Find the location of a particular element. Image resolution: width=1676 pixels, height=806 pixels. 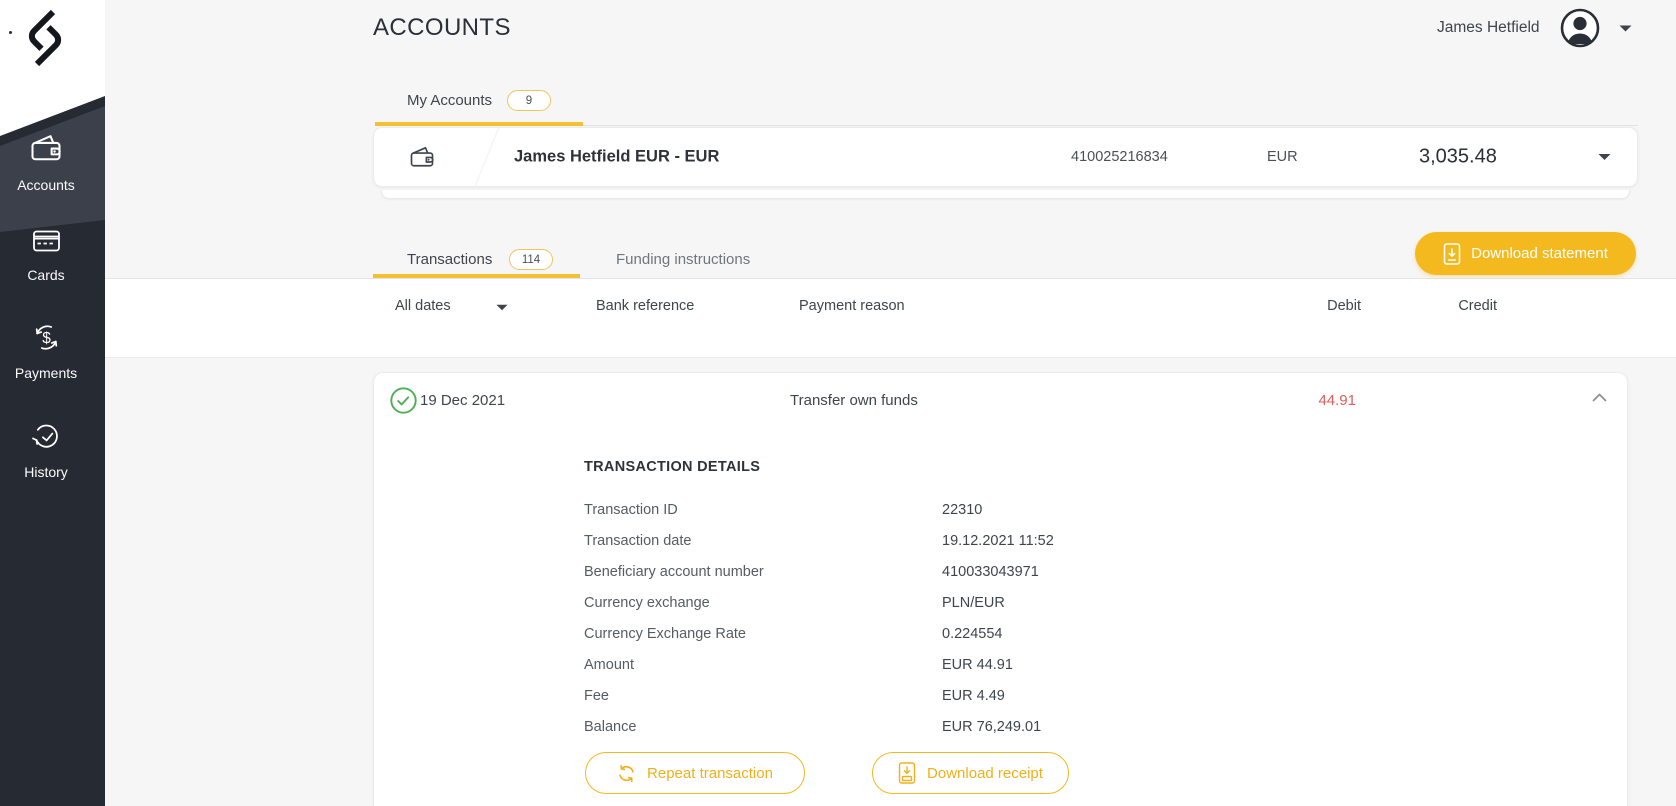

avatar is located at coordinates (1580, 28).